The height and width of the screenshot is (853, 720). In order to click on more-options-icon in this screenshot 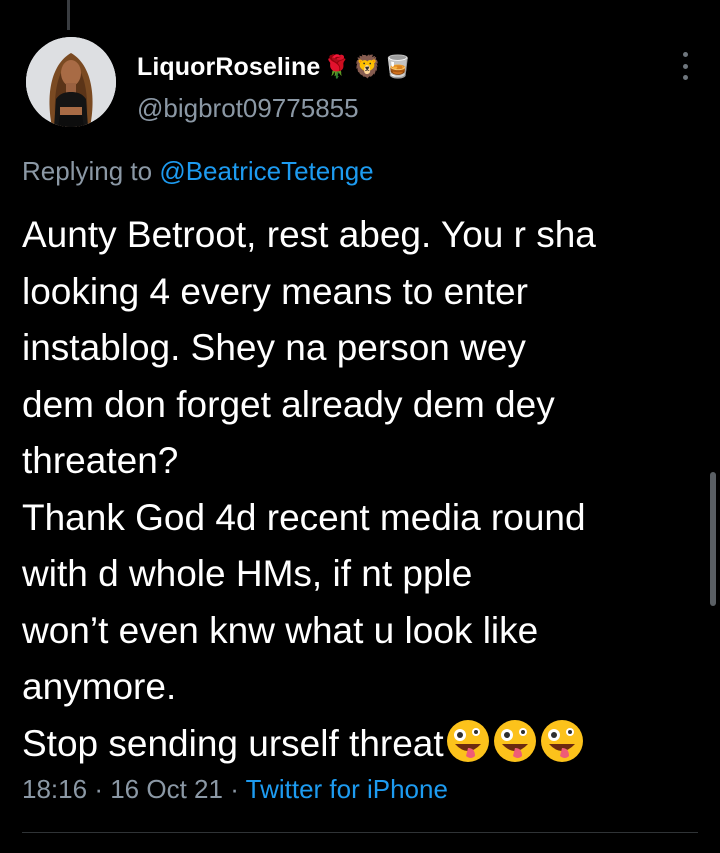, I will do `click(685, 66)`.